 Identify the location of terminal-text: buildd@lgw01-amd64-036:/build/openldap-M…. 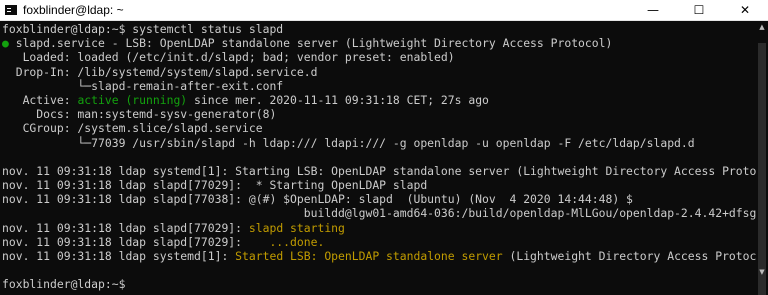
(379, 213).